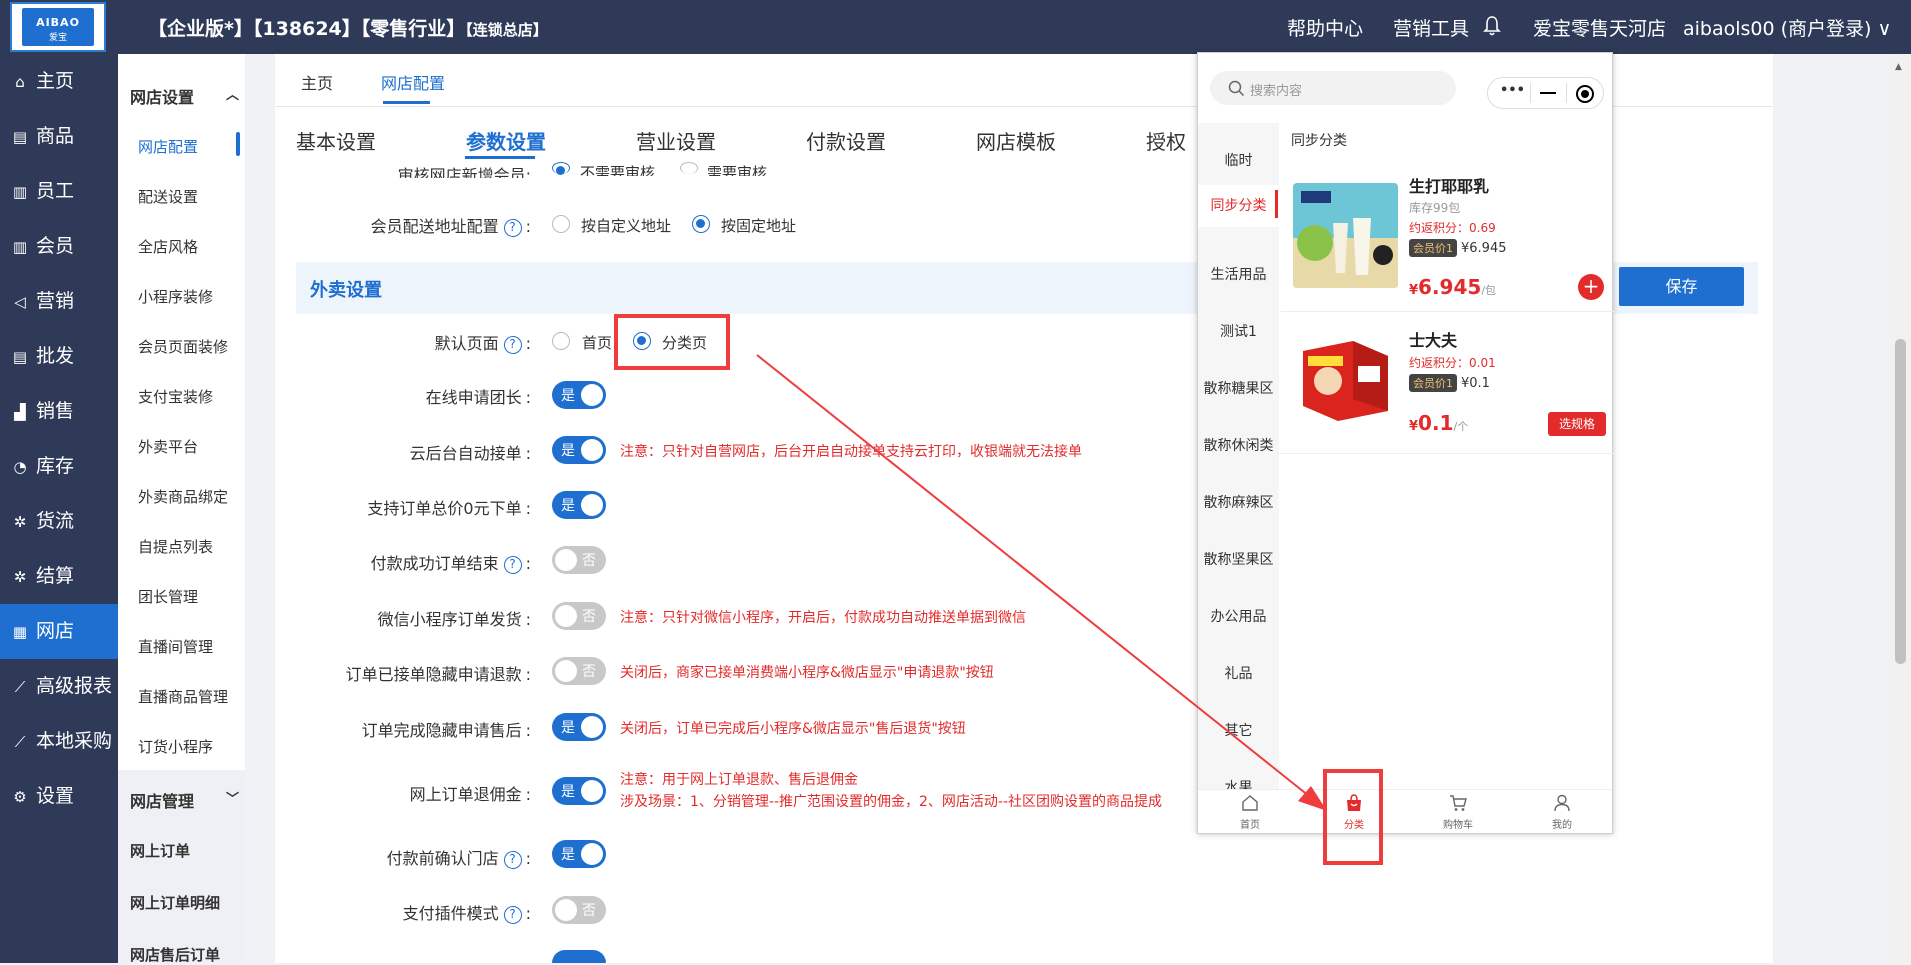 The height and width of the screenshot is (965, 1911). Describe the element at coordinates (846, 140) in the screenshot. I see `tab-payment: 付款设置` at that location.